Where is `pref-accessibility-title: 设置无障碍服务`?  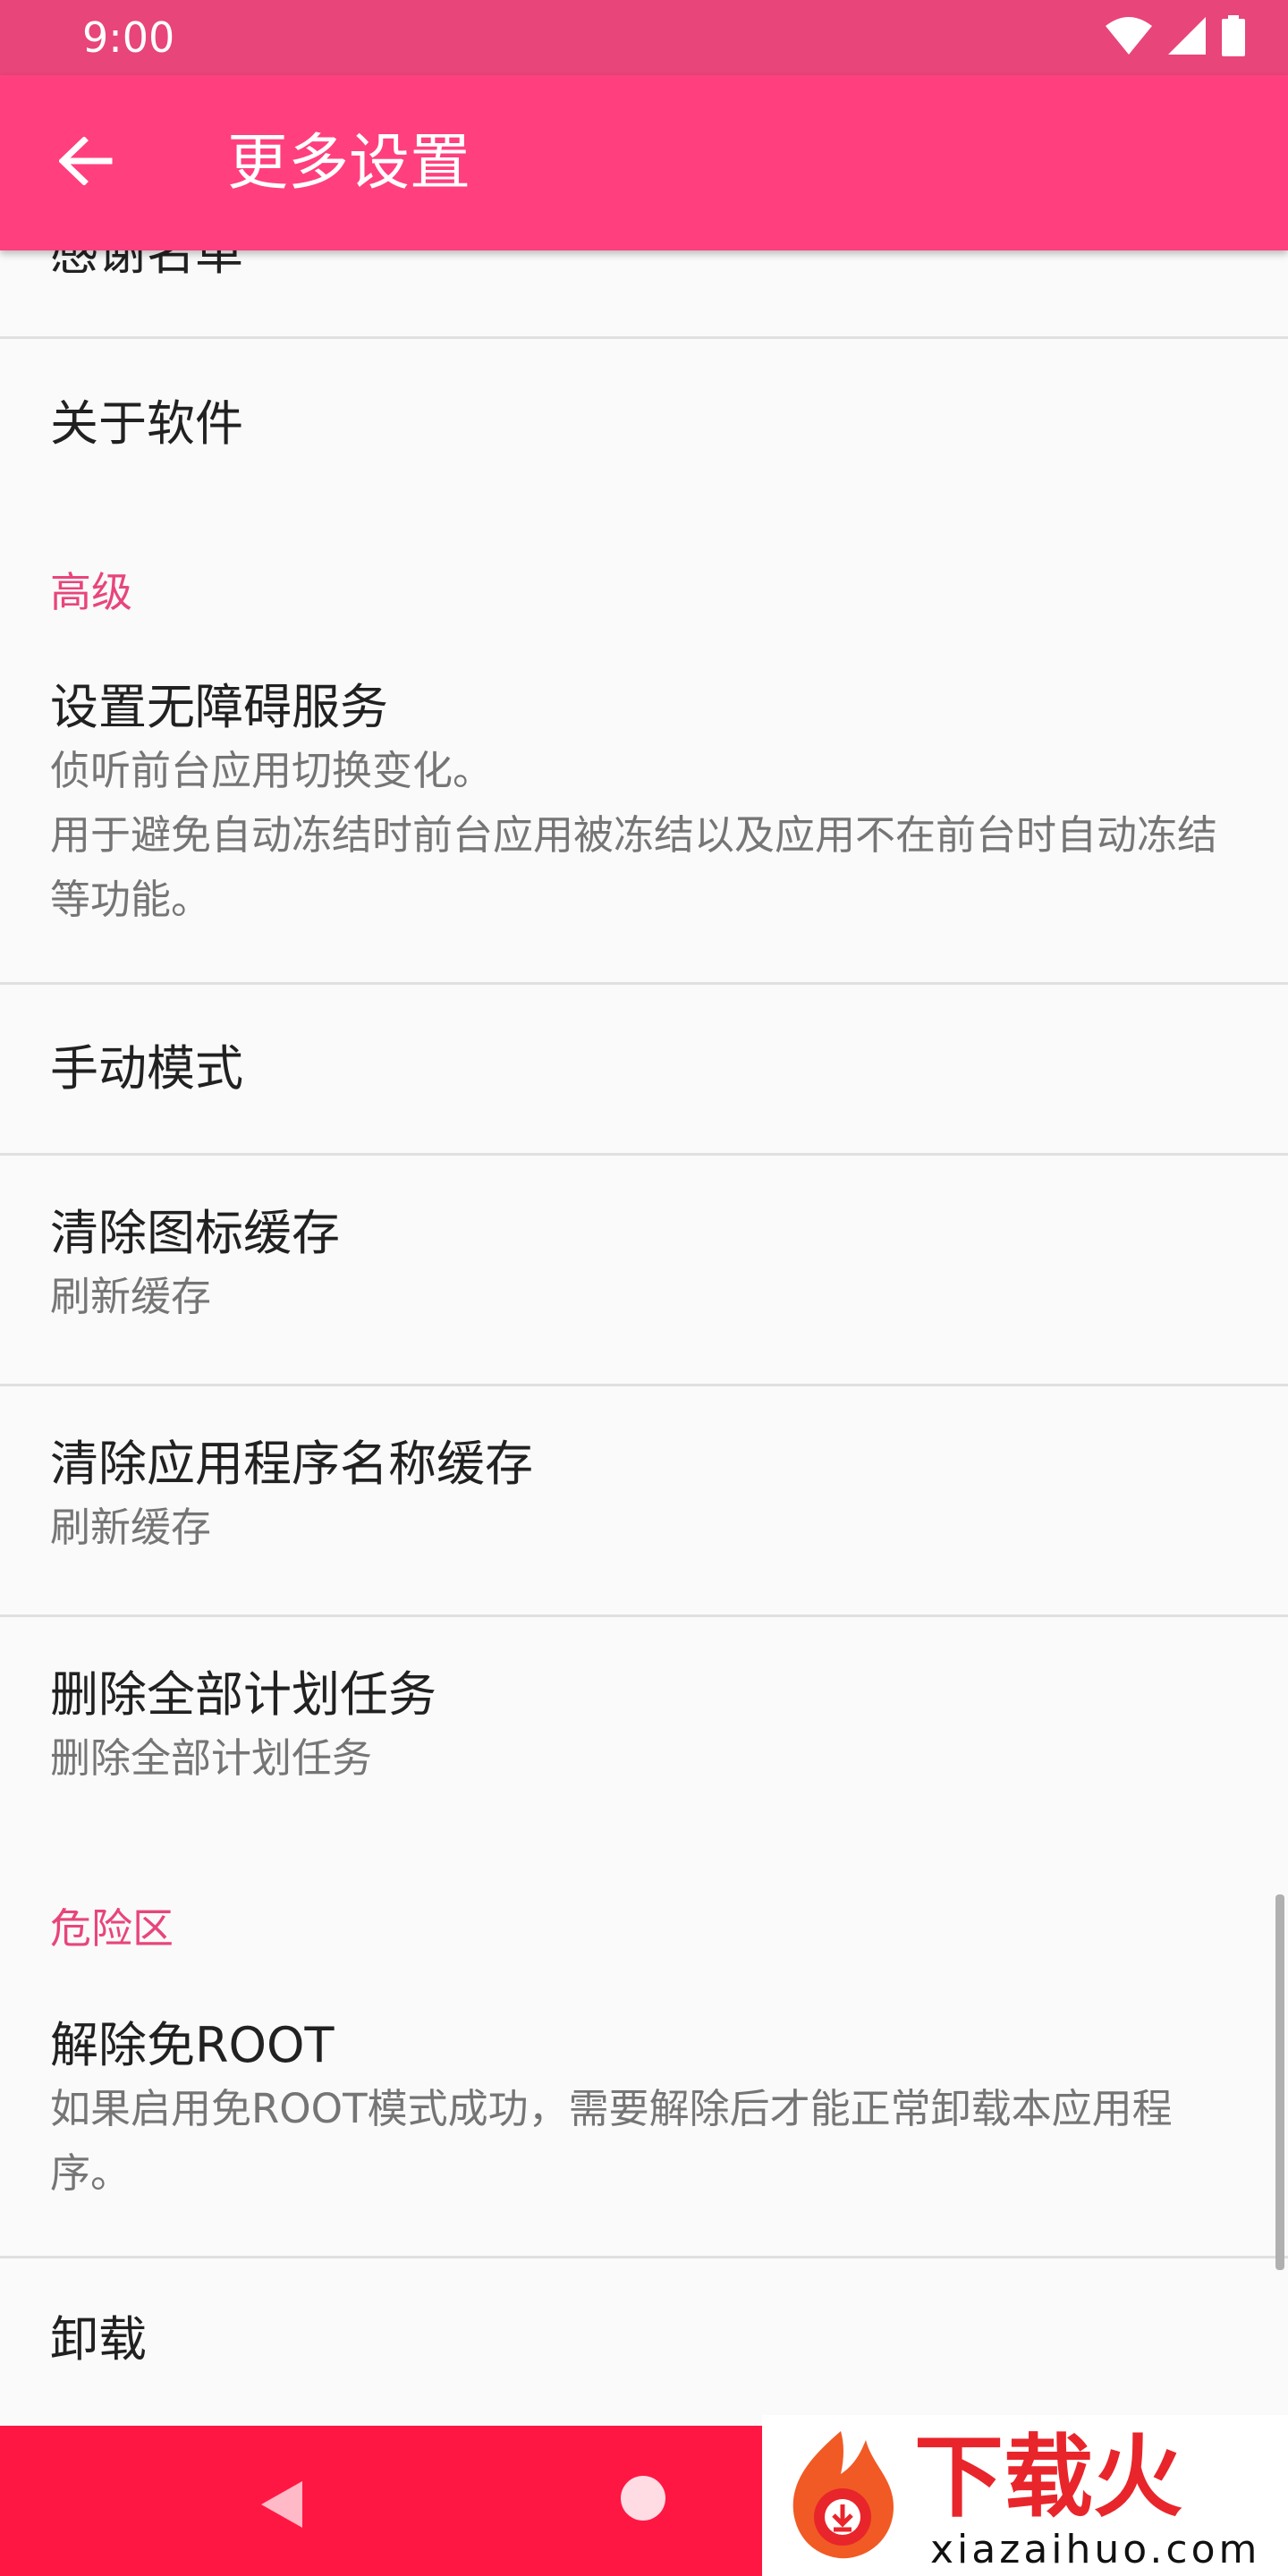
pref-accessibility-title: 设置无障碍服务 is located at coordinates (219, 707).